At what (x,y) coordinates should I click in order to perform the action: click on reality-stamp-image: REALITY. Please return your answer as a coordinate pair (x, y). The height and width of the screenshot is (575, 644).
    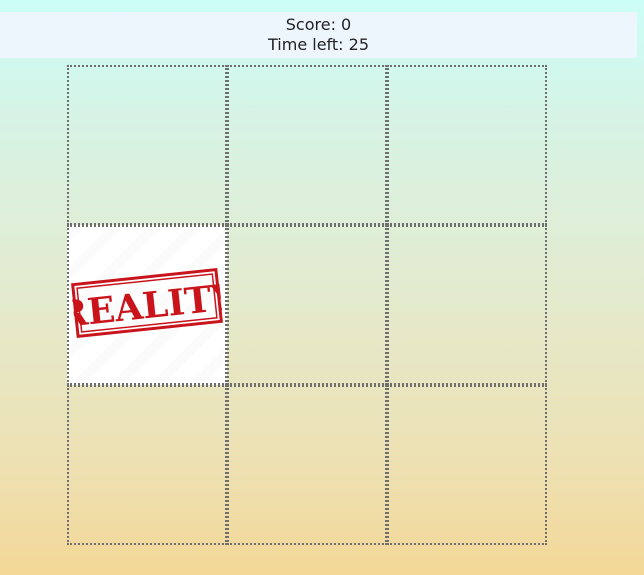
    Looking at the image, I should click on (147, 303).